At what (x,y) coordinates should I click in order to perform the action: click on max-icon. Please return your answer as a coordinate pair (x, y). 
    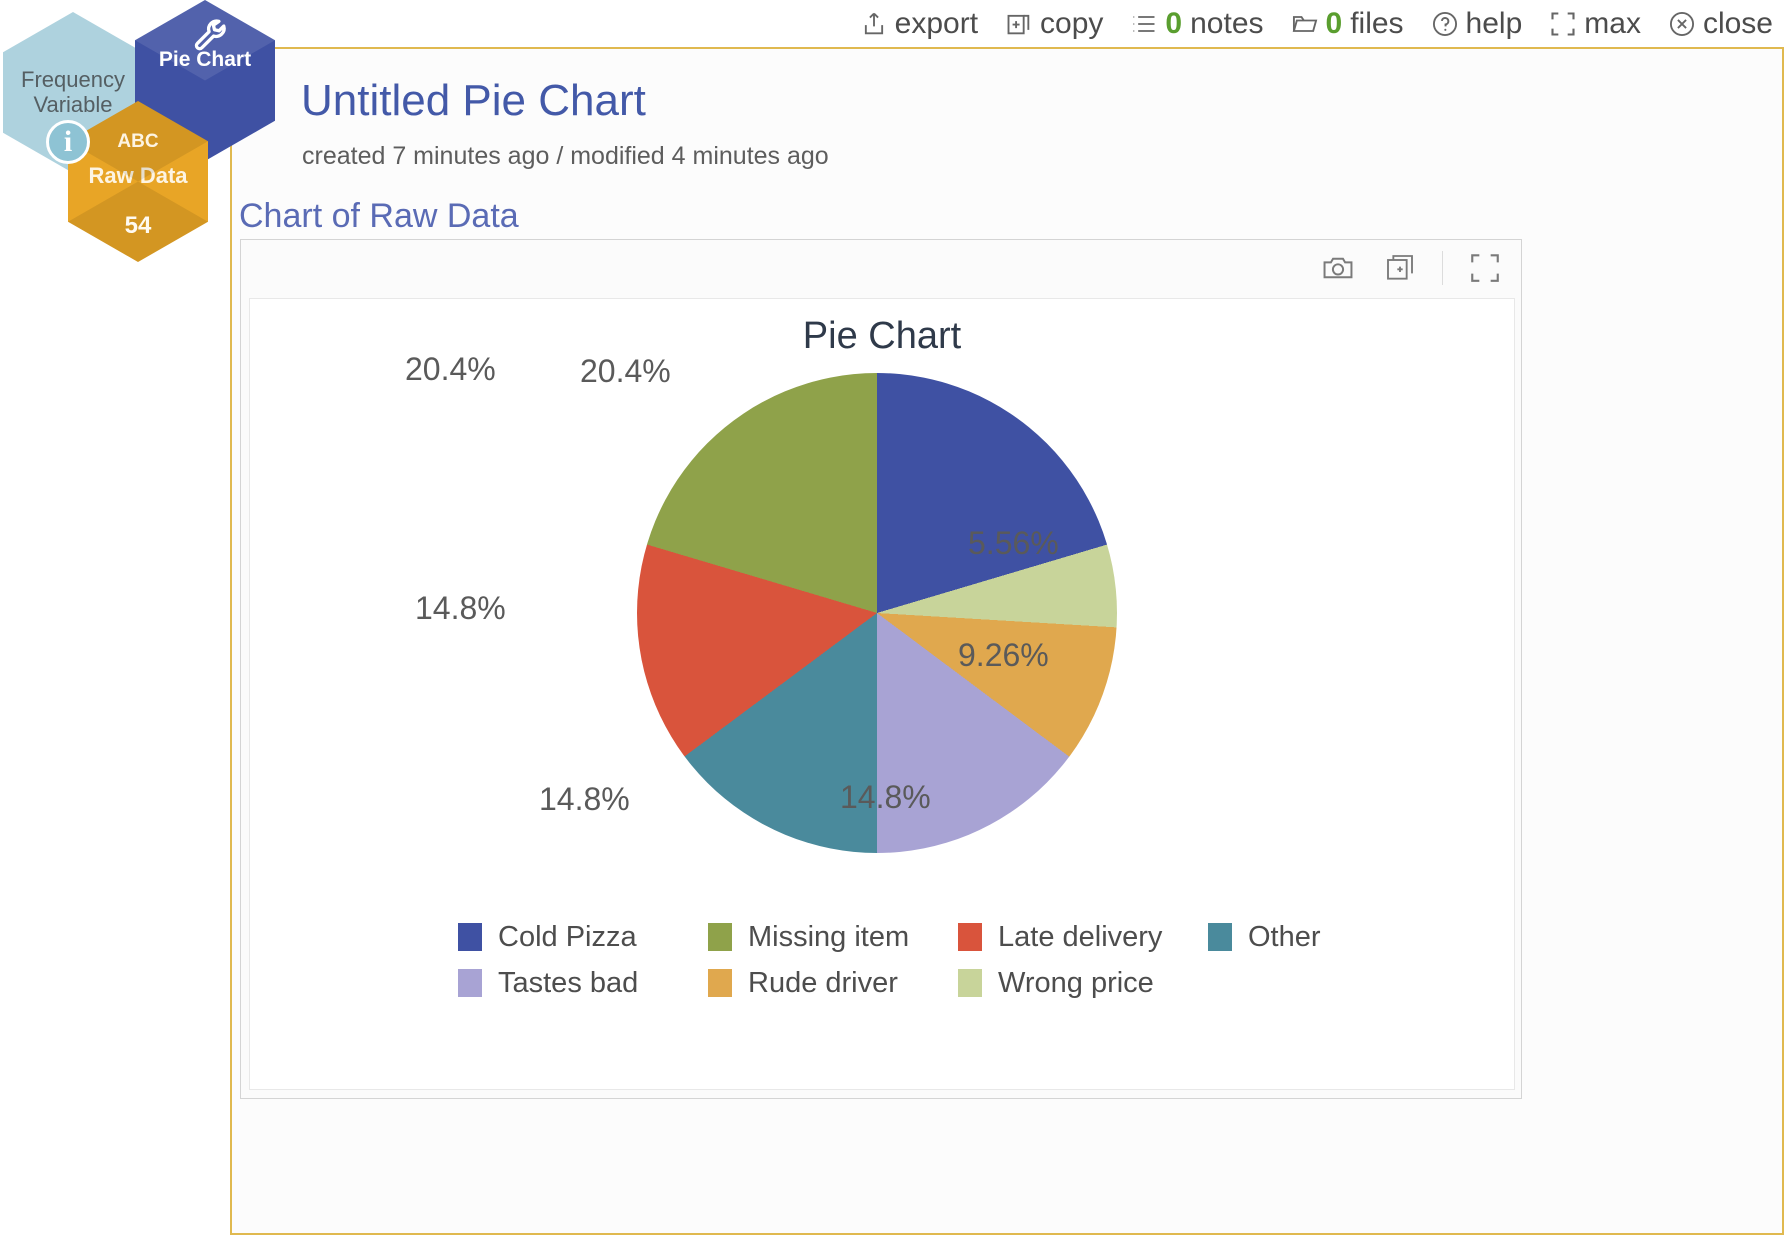
    Looking at the image, I should click on (1563, 24).